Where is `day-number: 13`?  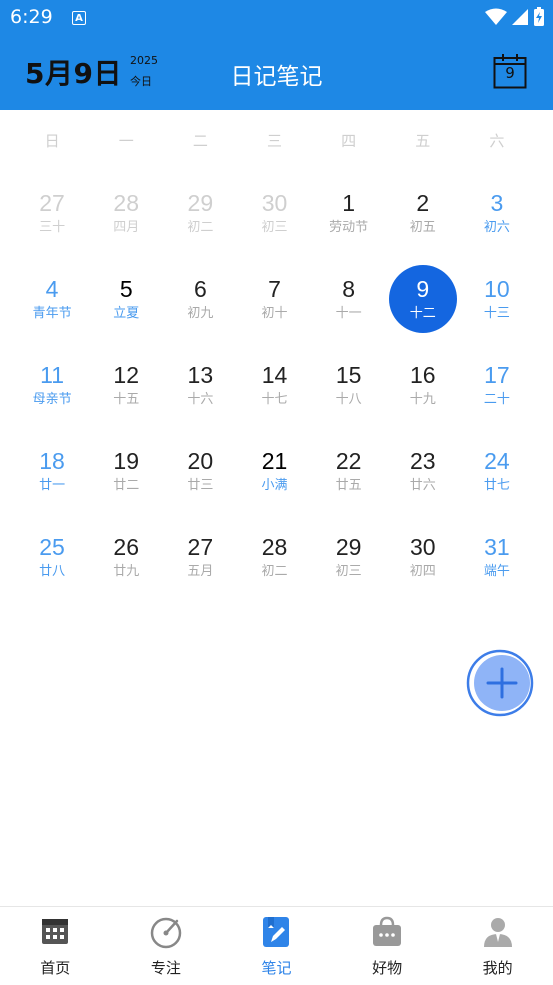 day-number: 13 is located at coordinates (200, 375).